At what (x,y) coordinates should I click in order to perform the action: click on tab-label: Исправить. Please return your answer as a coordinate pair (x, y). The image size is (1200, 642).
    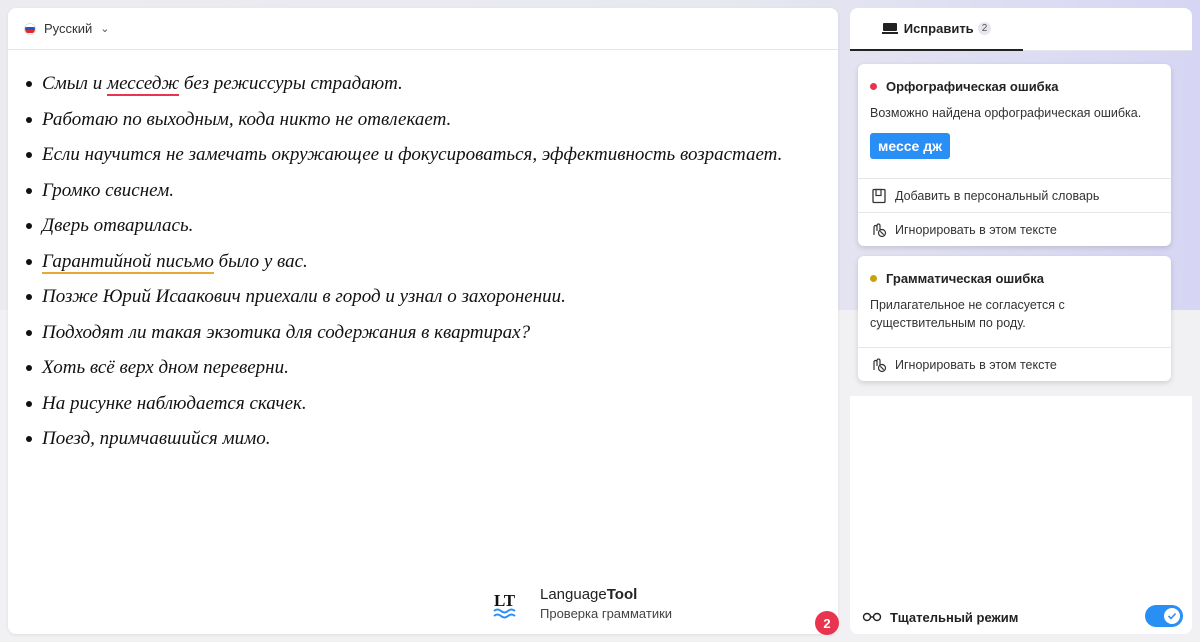
    Looking at the image, I should click on (938, 28).